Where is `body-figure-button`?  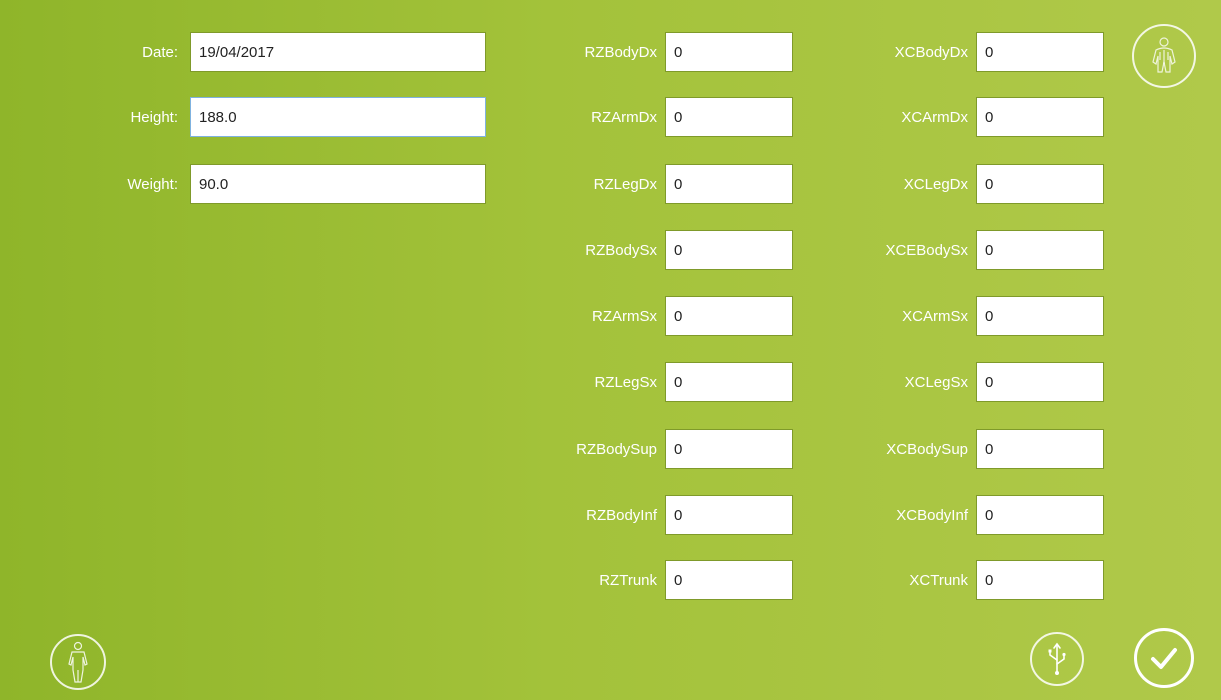 body-figure-button is located at coordinates (78, 662).